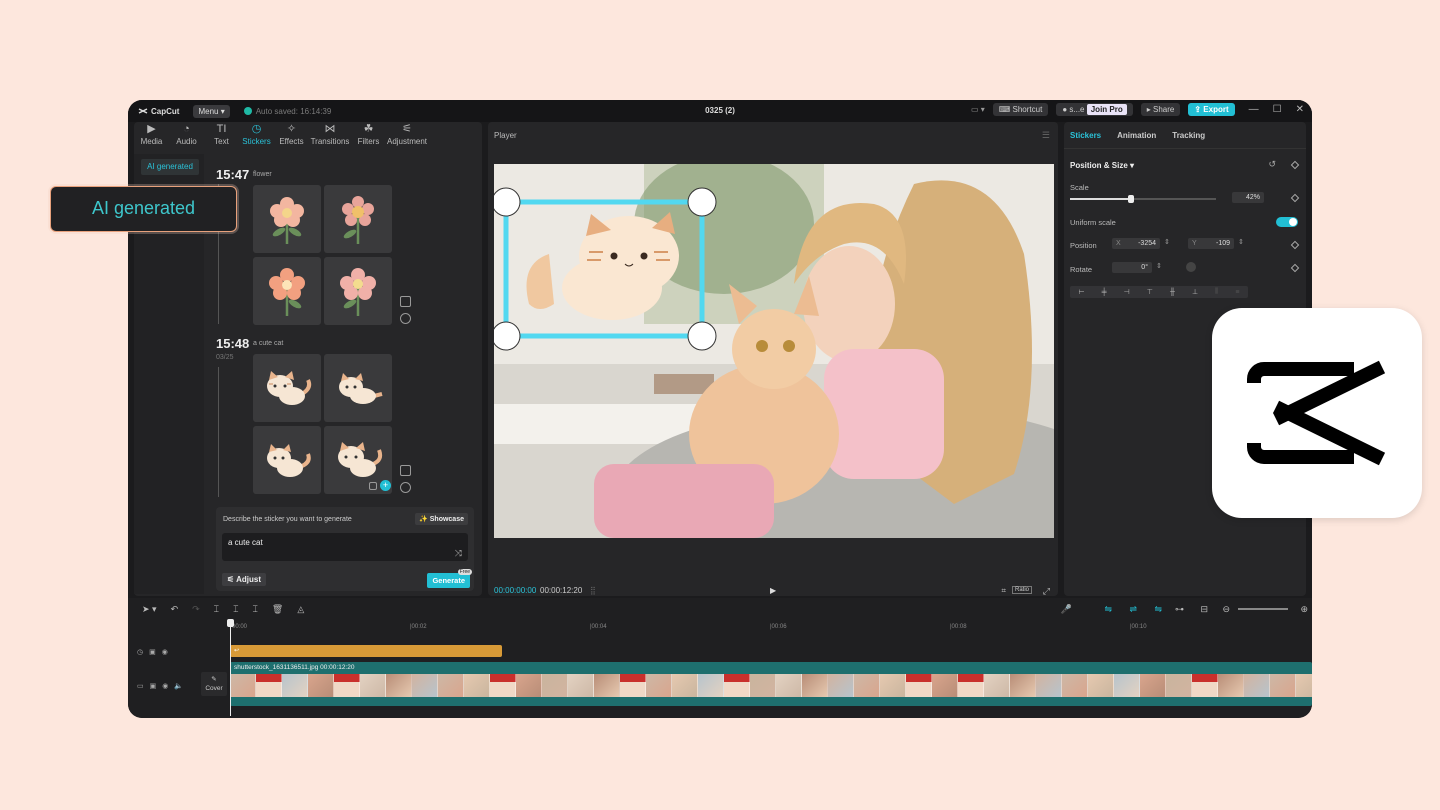  What do you see at coordinates (1263, 609) in the screenshot?
I see `zoom-slider` at bounding box center [1263, 609].